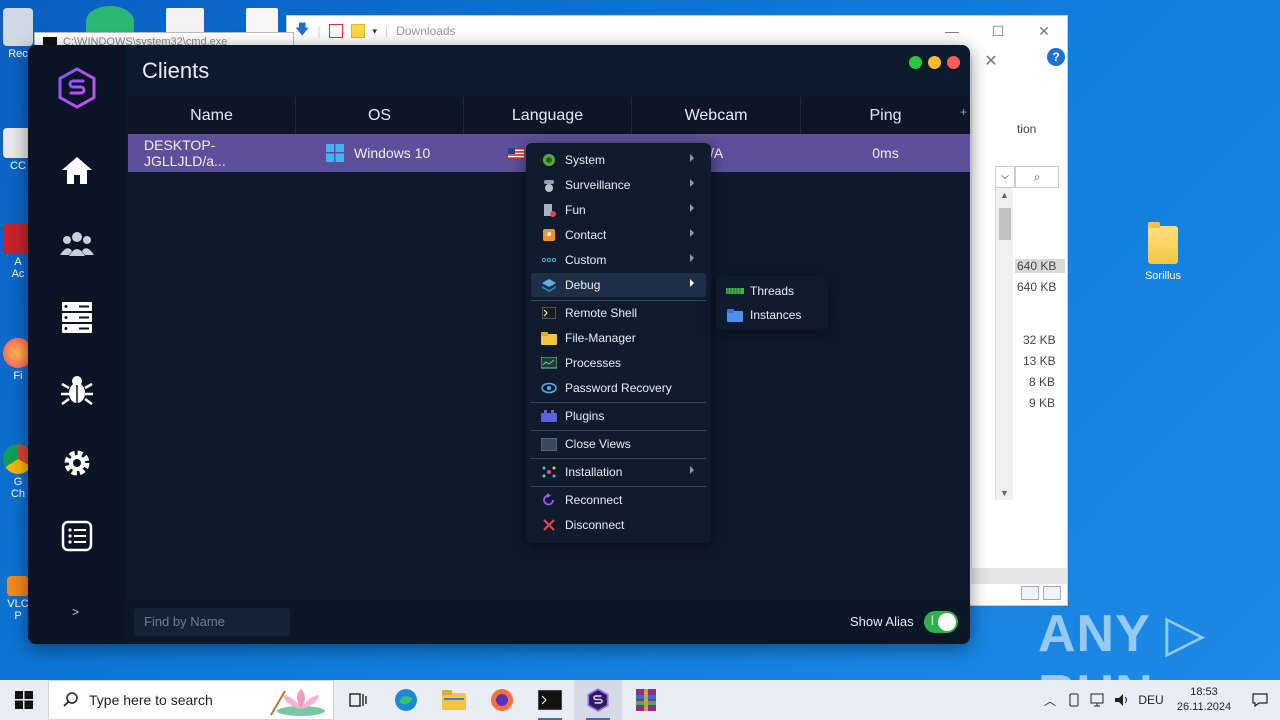 This screenshot has height=720, width=1280. I want to click on menu-separator, so click(618, 430).